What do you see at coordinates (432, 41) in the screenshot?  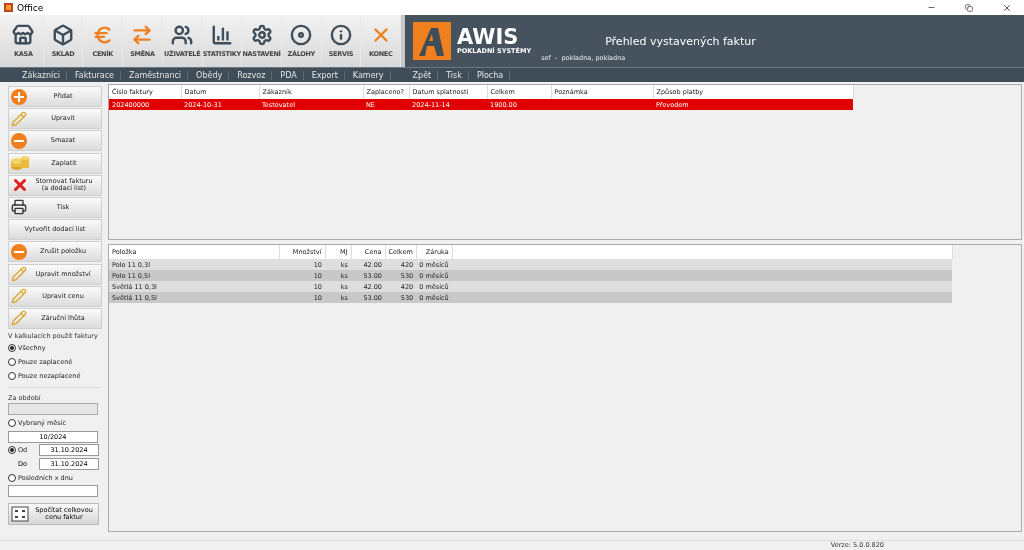 I see `logo-icon` at bounding box center [432, 41].